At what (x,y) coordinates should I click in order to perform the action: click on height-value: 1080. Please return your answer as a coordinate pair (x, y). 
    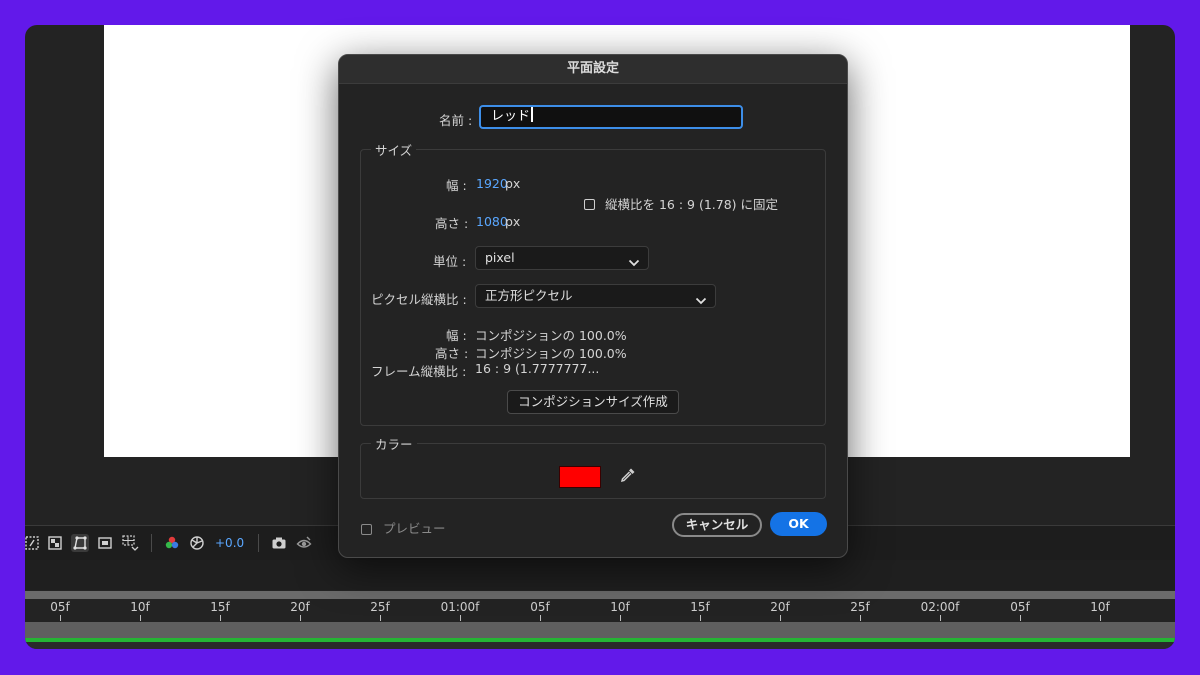
    Looking at the image, I should click on (492, 221).